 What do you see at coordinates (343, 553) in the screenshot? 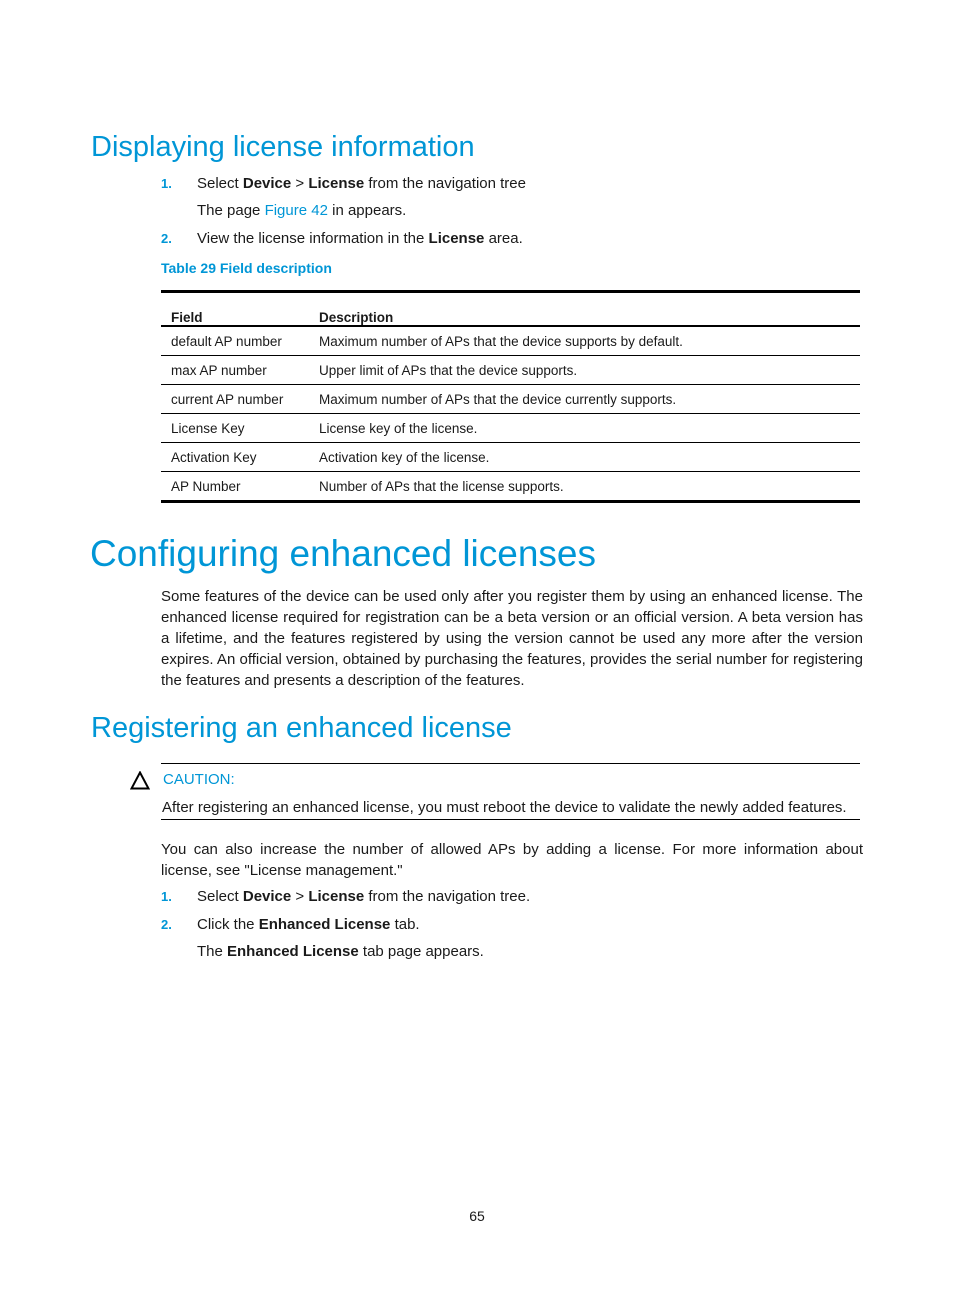
I see `chapter-heading: Configuring enhanced licenses` at bounding box center [343, 553].